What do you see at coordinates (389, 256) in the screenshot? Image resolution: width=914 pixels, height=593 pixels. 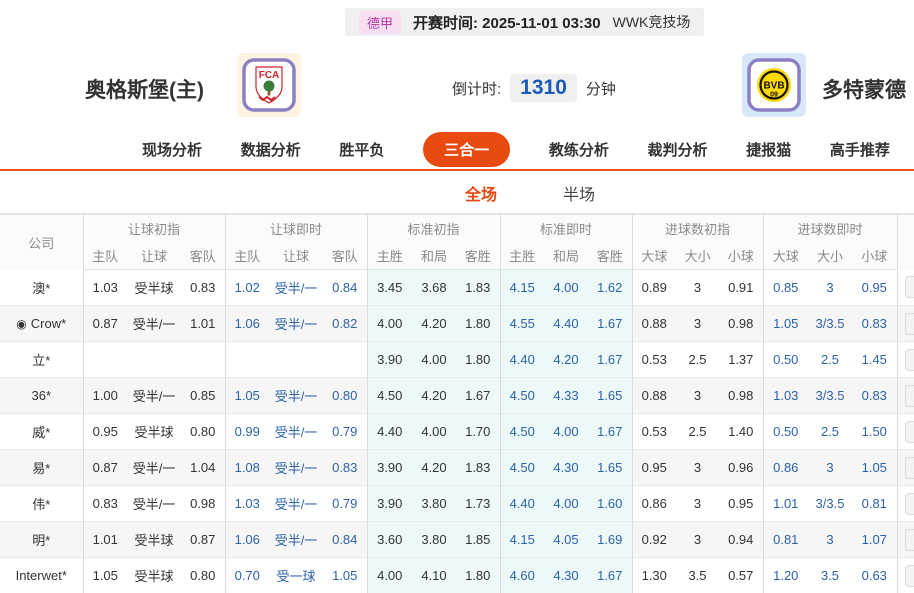 I see `sub-column-header: 主胜` at bounding box center [389, 256].